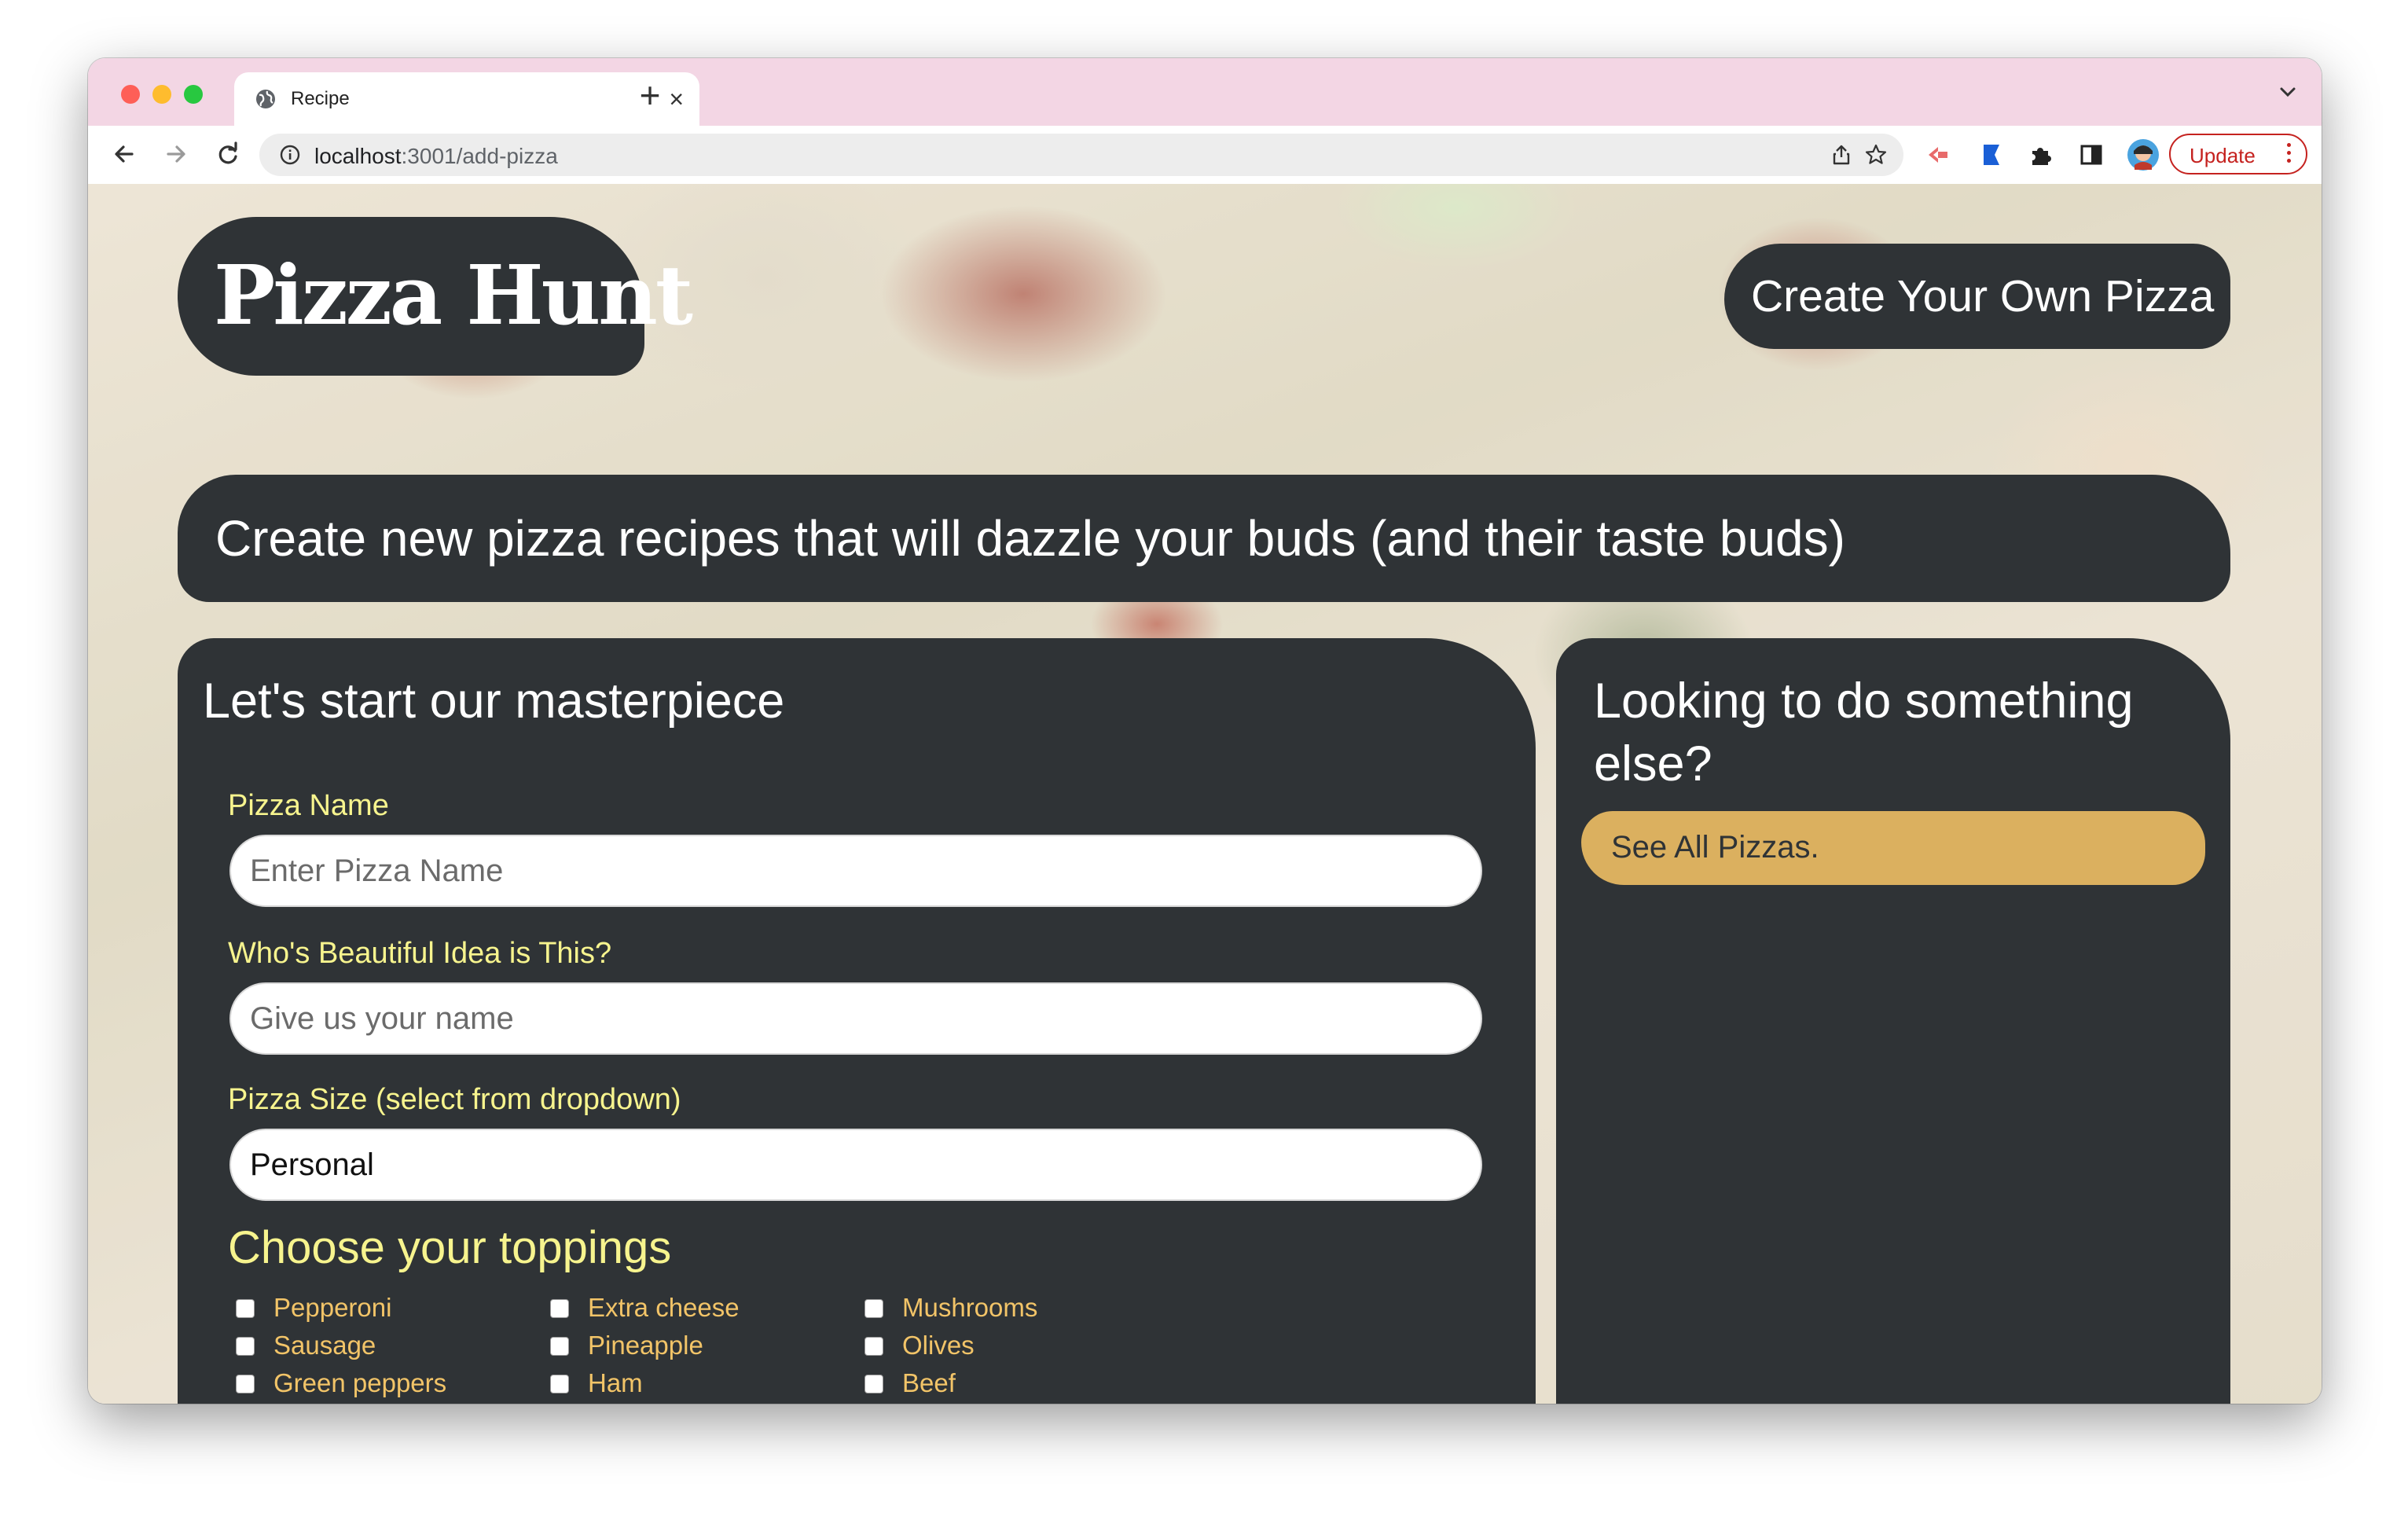 The width and height of the screenshot is (2408, 1520). Describe the element at coordinates (130, 95) in the screenshot. I see `close-window-button` at that location.